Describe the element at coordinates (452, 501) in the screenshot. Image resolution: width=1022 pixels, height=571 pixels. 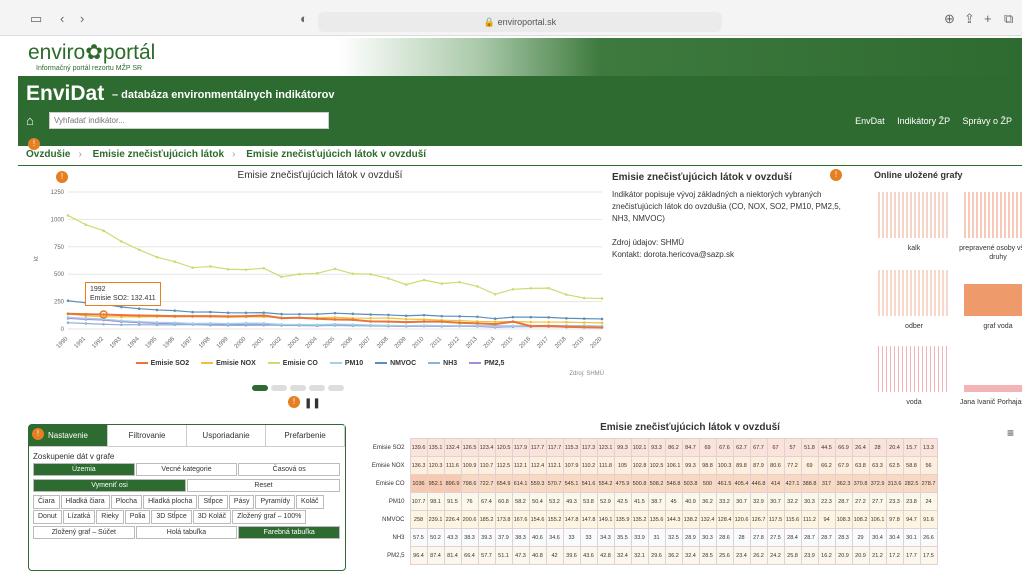
I see `table-cell: 91.5` at that location.